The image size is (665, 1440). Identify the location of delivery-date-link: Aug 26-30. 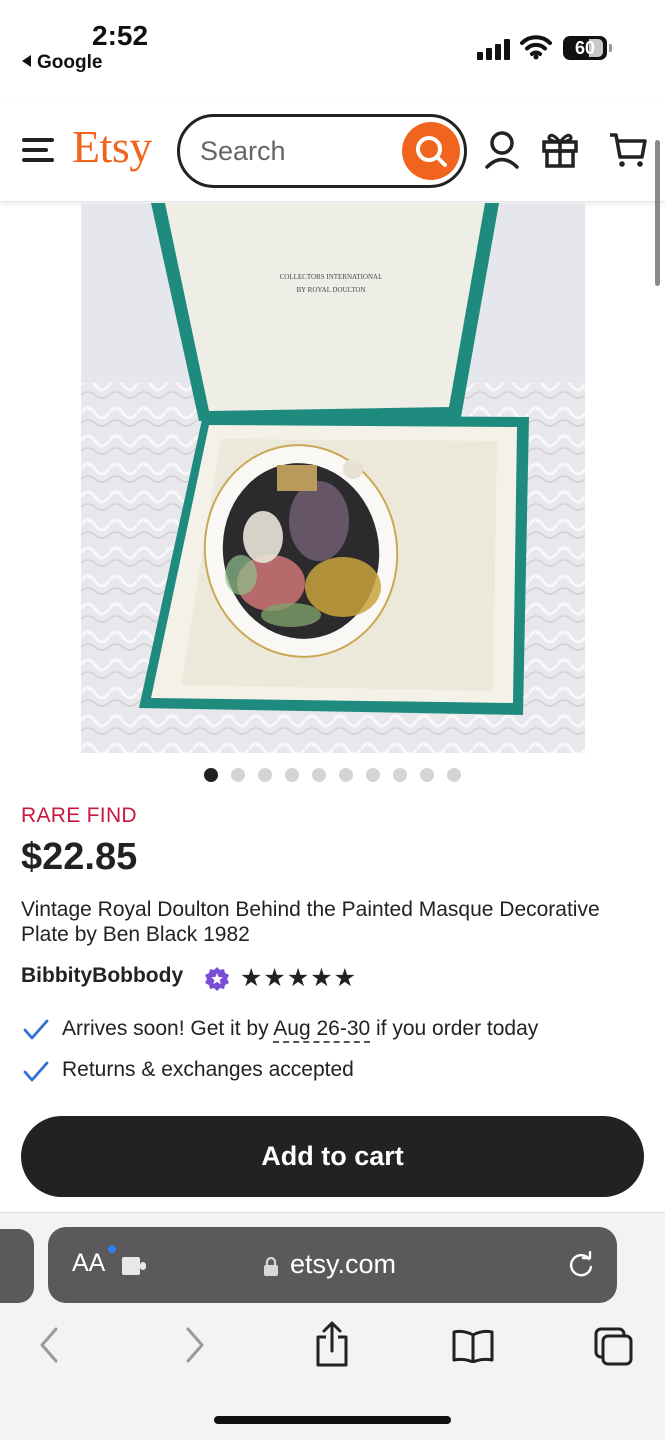
(322, 1030).